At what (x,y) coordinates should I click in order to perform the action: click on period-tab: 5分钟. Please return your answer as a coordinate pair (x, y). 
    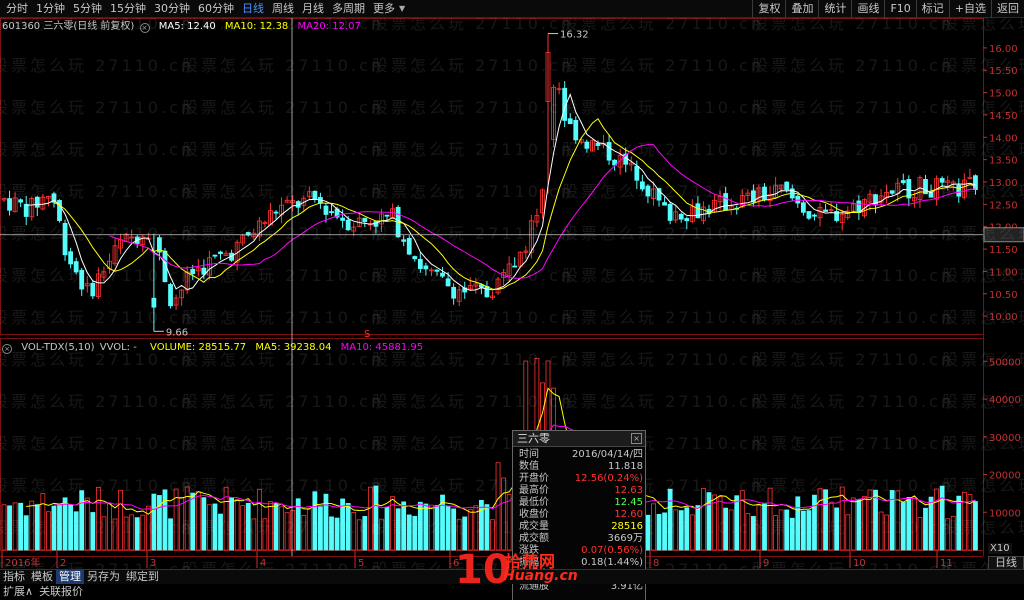
    Looking at the image, I should click on (87, 9).